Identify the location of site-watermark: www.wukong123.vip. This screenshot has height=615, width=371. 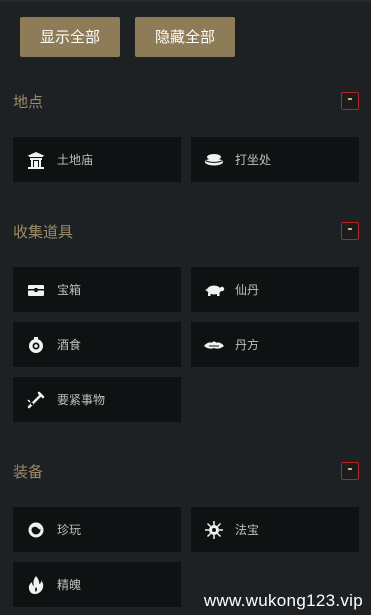
(283, 600).